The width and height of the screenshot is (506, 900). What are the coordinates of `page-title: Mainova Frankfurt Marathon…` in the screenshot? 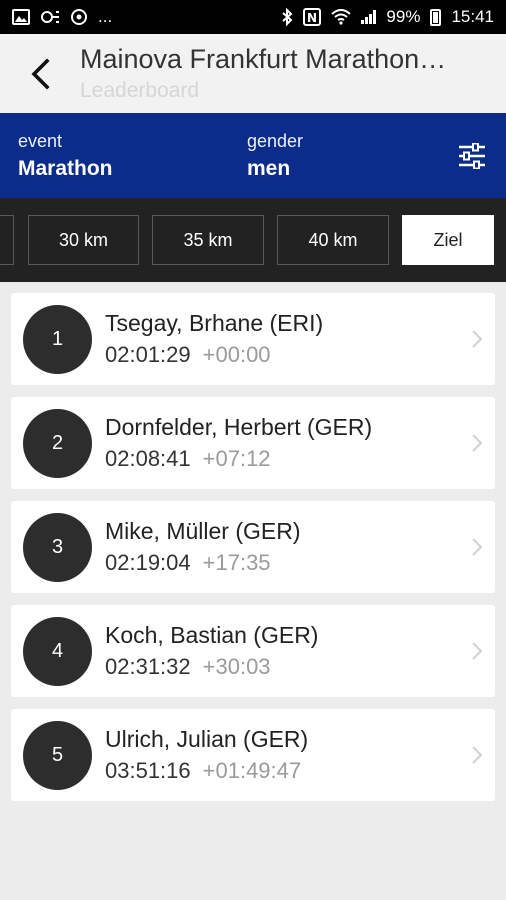 It's located at (263, 58).